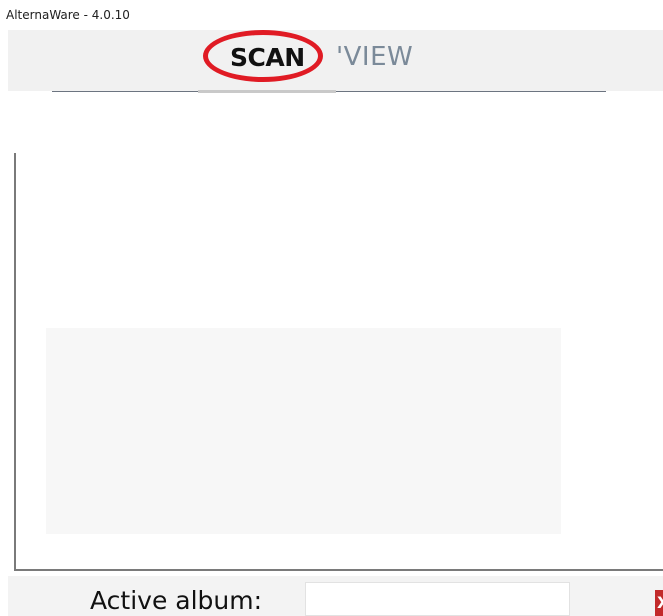 Image resolution: width=663 pixels, height=616 pixels. I want to click on active-album-field, so click(437, 599).